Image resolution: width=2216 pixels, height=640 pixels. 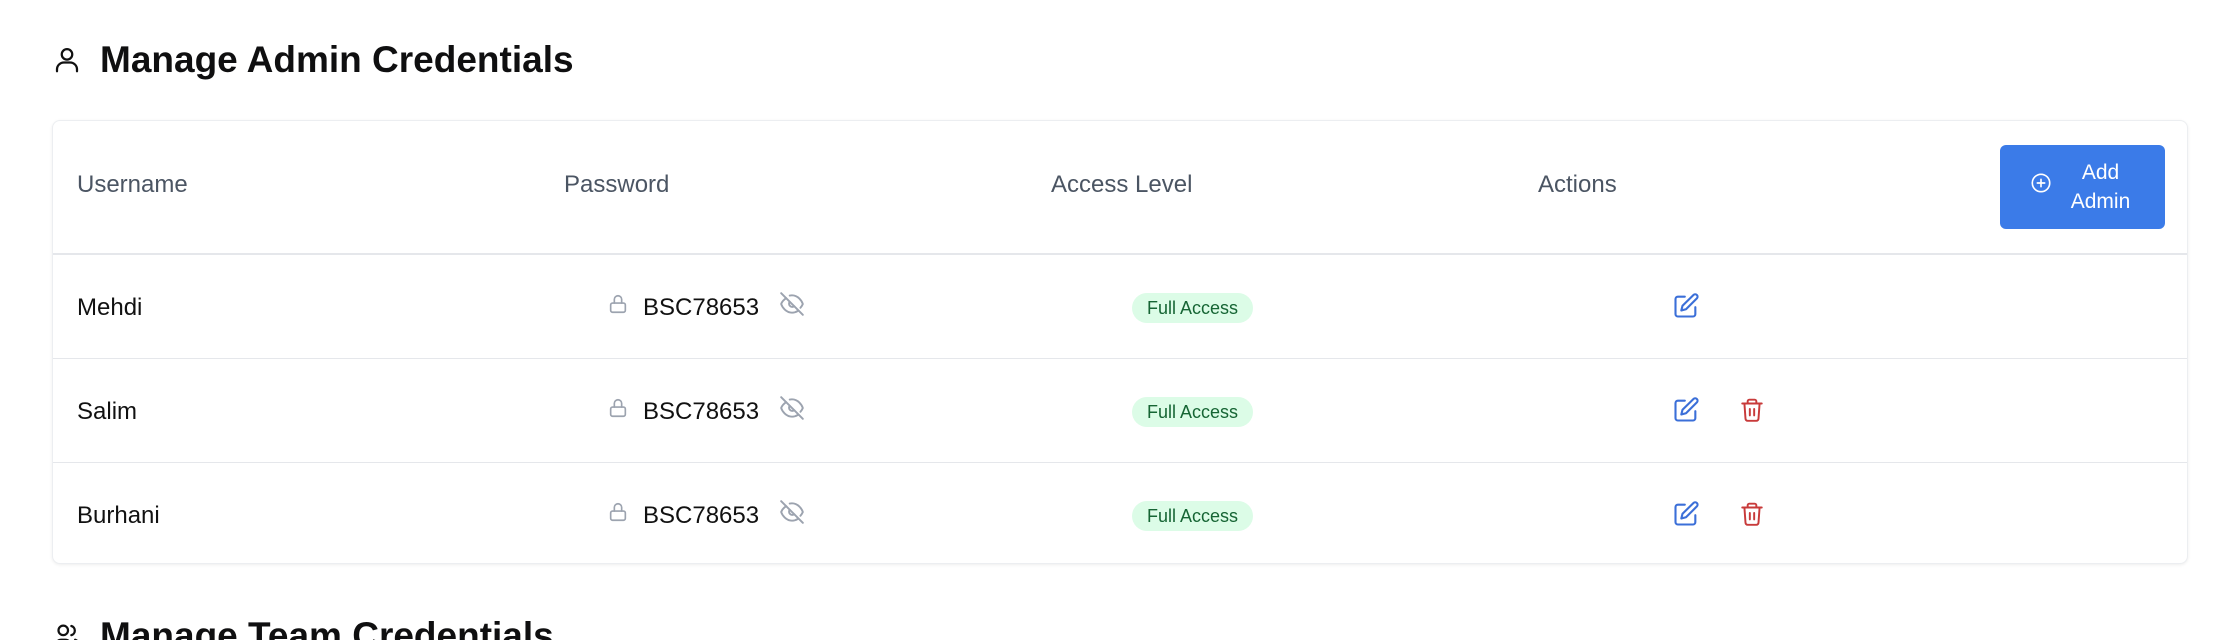 I want to click on column-header-username: Username, so click(x=132, y=184).